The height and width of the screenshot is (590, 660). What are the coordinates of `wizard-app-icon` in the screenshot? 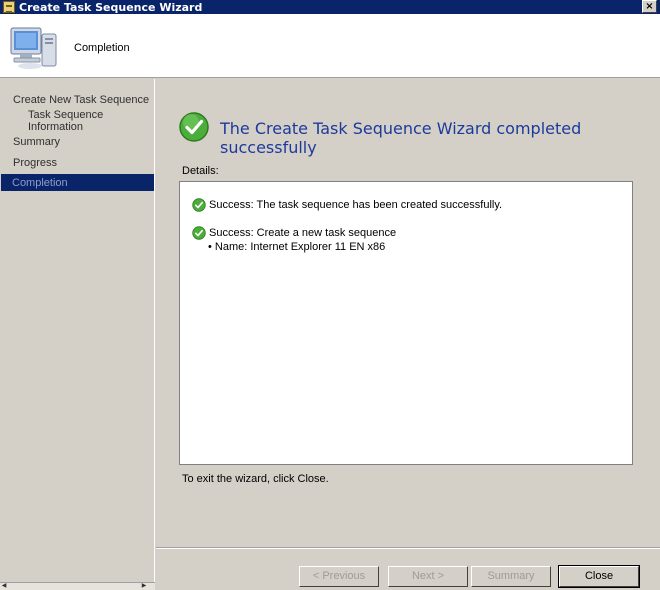 It's located at (9, 7).